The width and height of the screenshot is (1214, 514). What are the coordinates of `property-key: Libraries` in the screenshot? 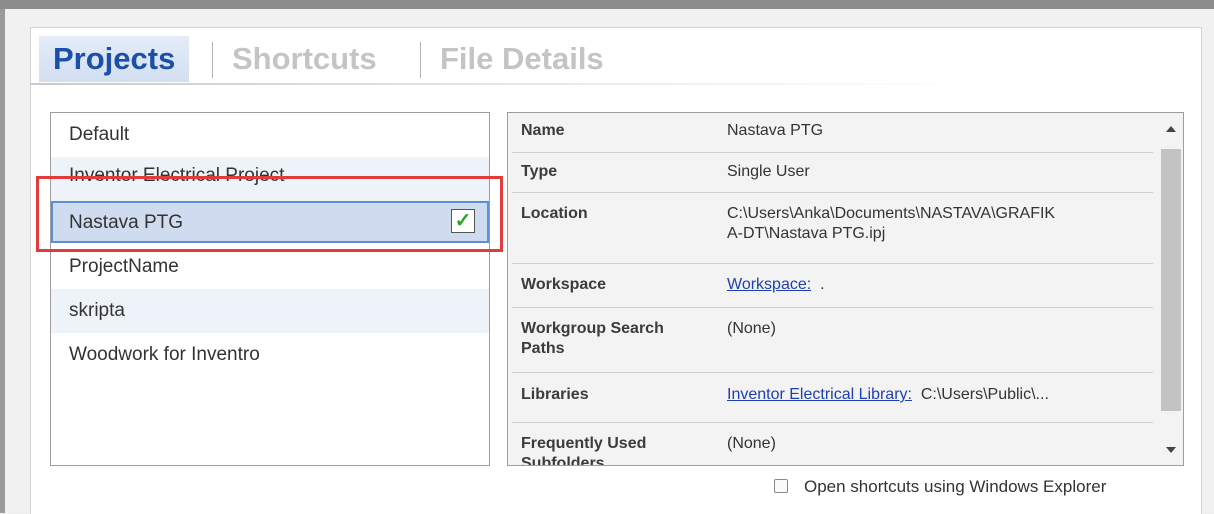 It's located at (555, 394).